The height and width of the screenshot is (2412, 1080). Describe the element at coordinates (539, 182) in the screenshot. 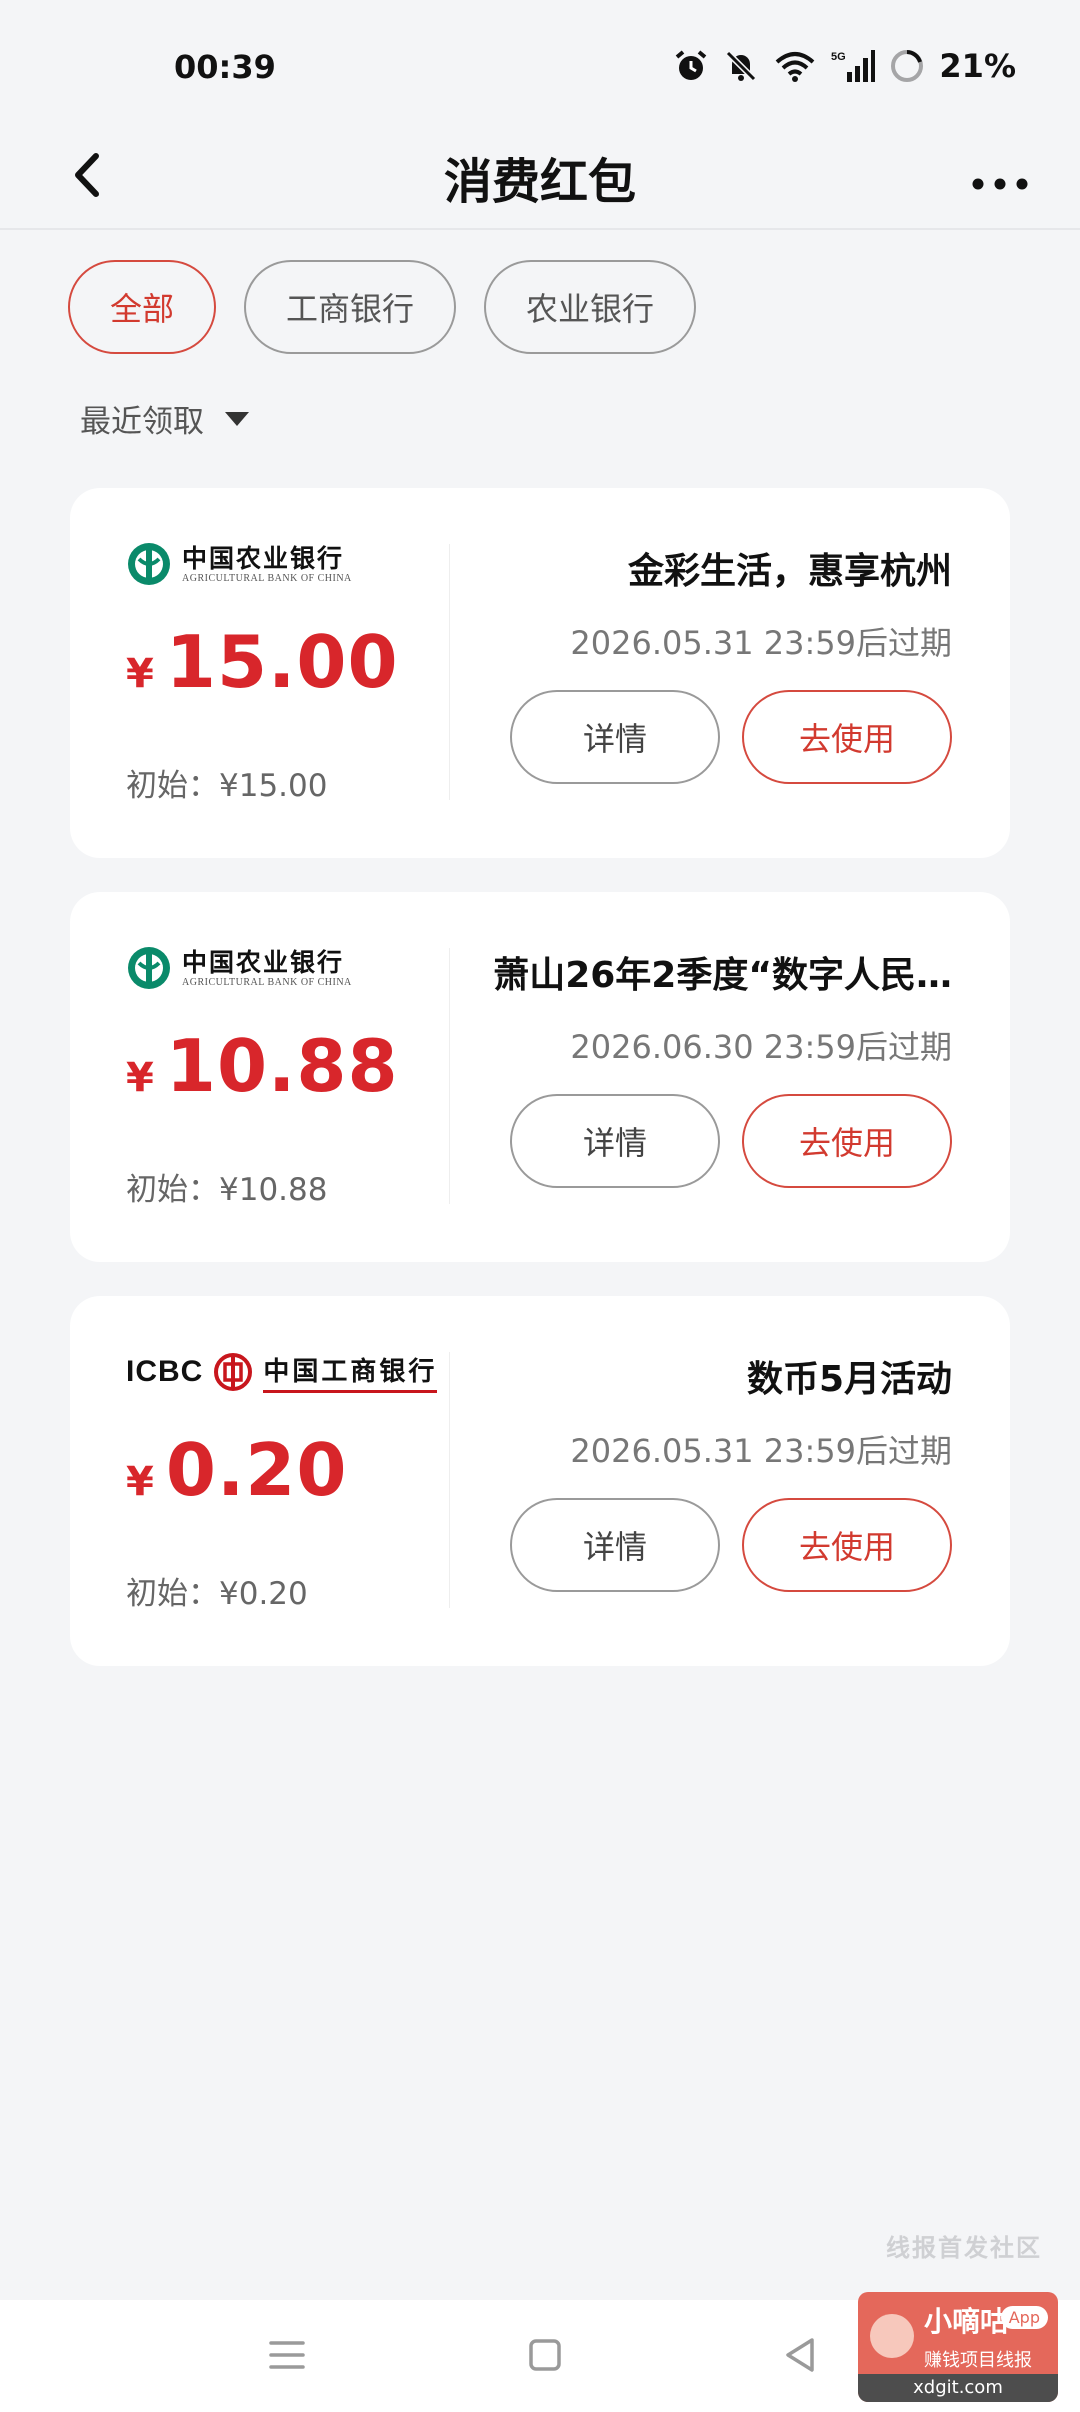

I see `page-title: 消费红包` at that location.